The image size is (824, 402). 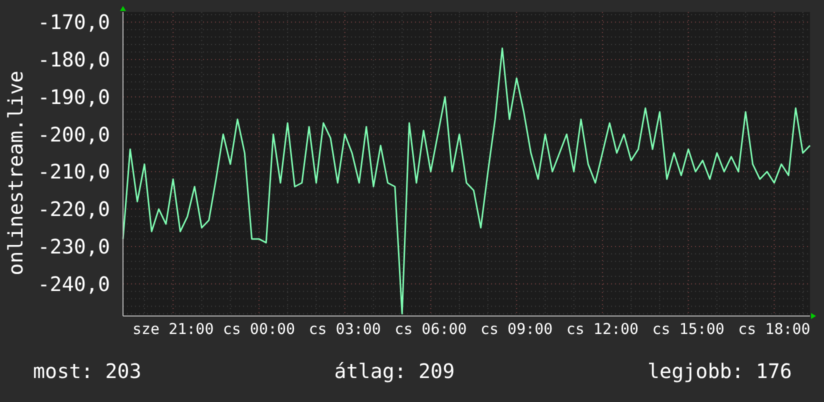 I want to click on y-tick-label: -240,0, so click(x=74, y=284).